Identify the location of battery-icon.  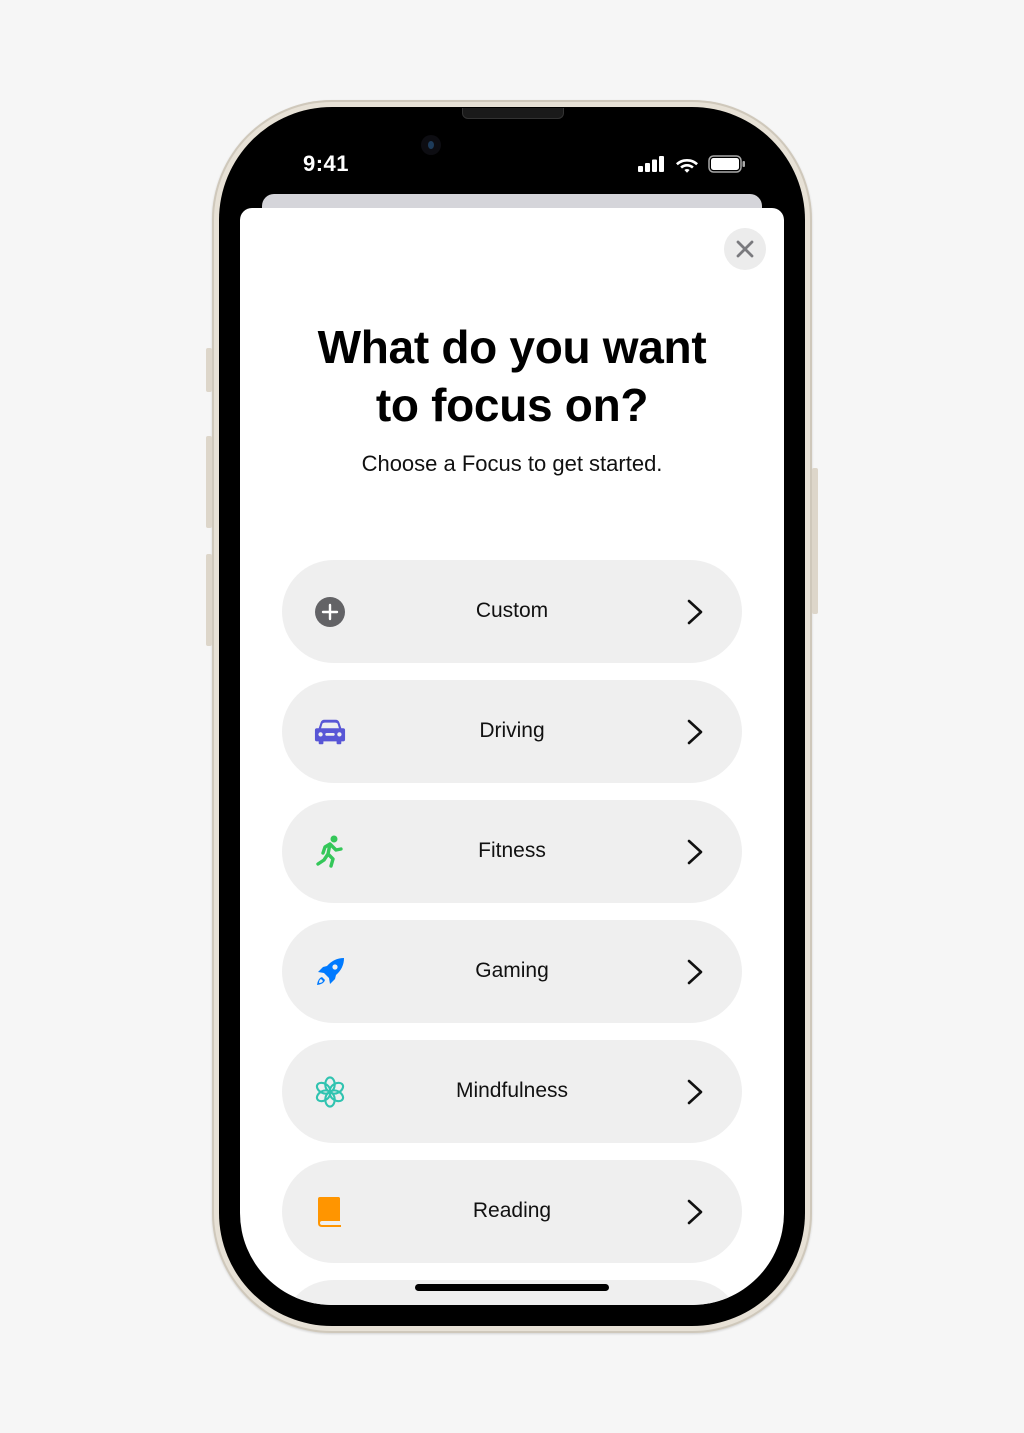
(726, 164).